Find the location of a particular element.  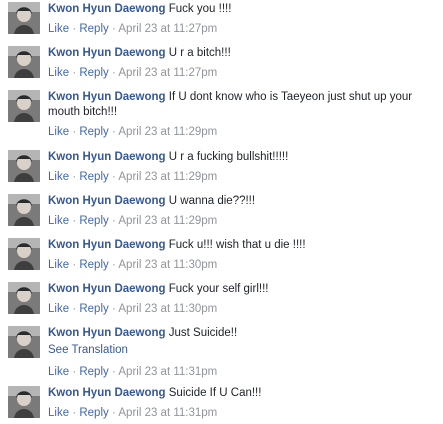

comment-text: Fuck your self girl!!! is located at coordinates (218, 289).